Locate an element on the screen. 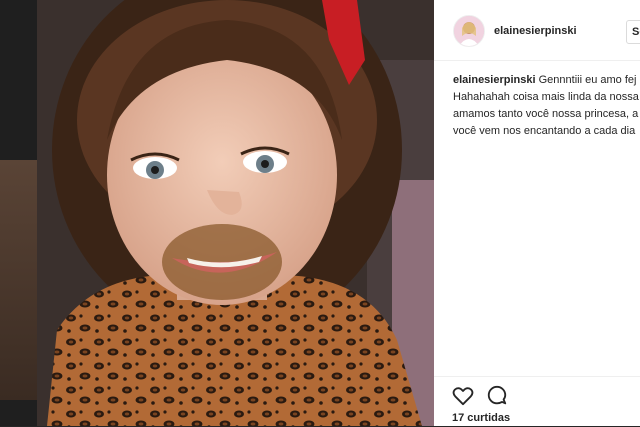 This screenshot has height=427, width=640. background-post-thumbnail is located at coordinates (18, 280).